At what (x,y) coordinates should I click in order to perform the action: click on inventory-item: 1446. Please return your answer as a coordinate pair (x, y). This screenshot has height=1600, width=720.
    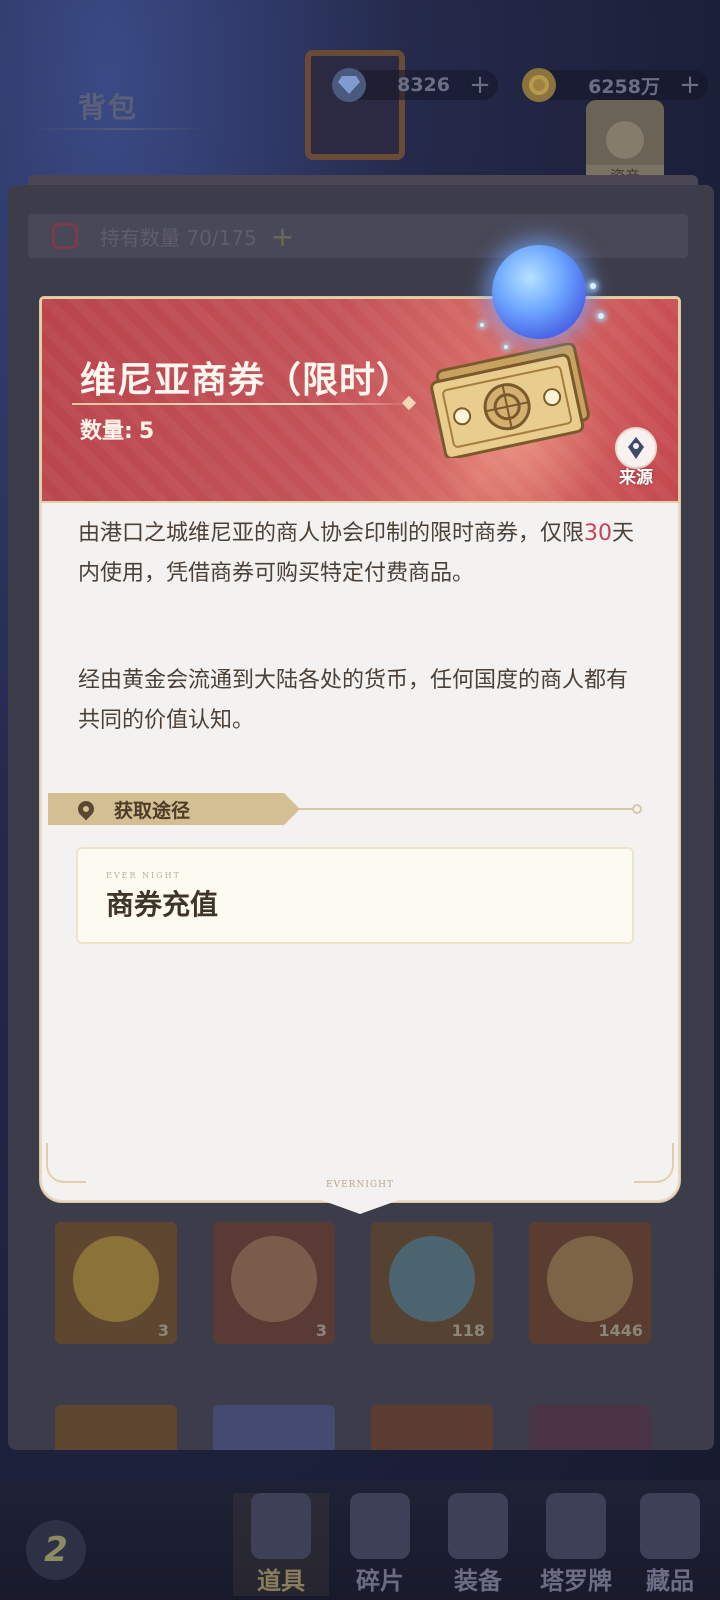
    Looking at the image, I should click on (590, 1283).